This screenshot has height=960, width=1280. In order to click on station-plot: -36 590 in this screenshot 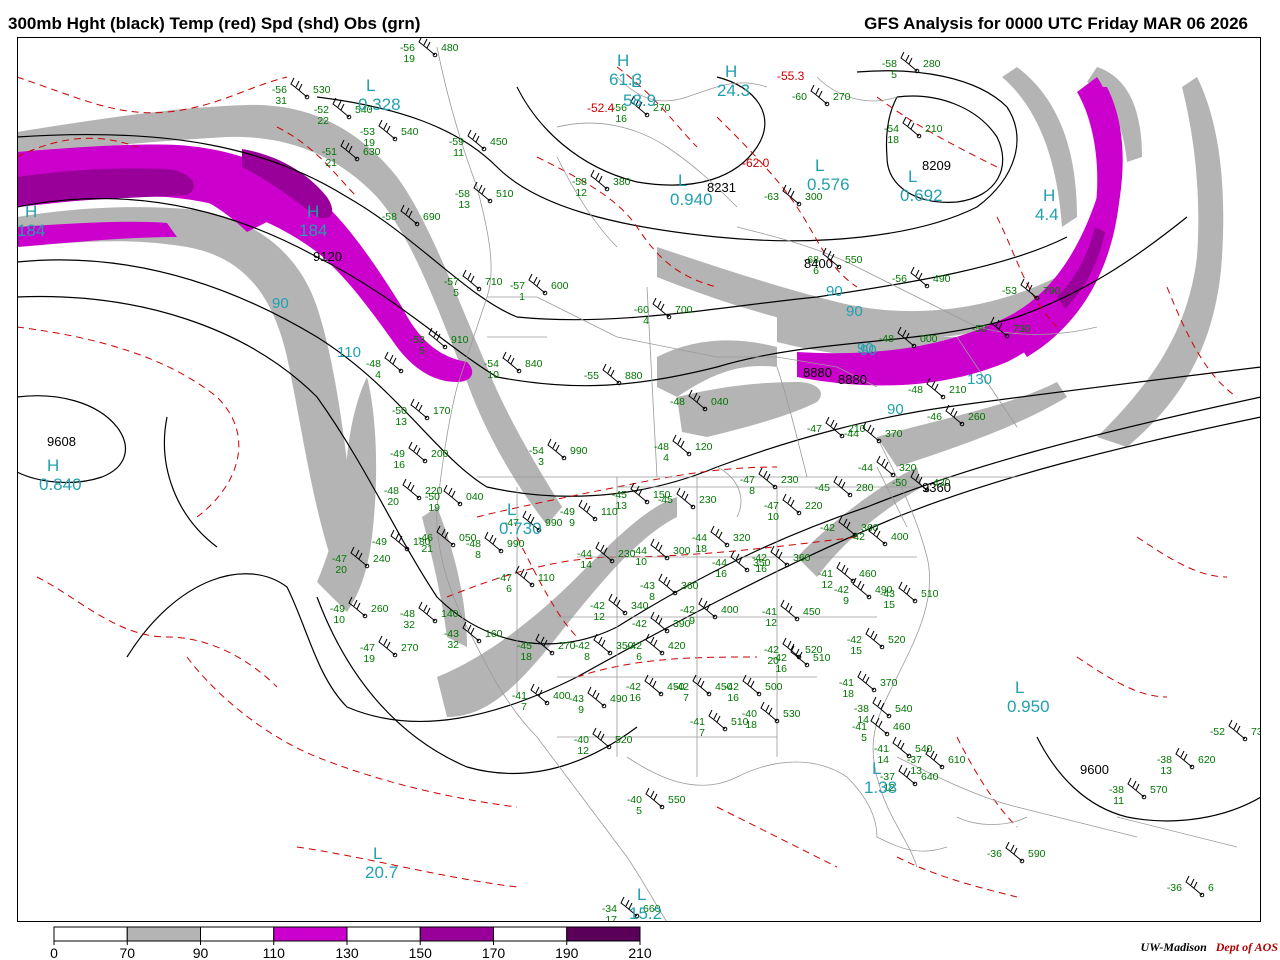, I will do `click(1016, 852)`.